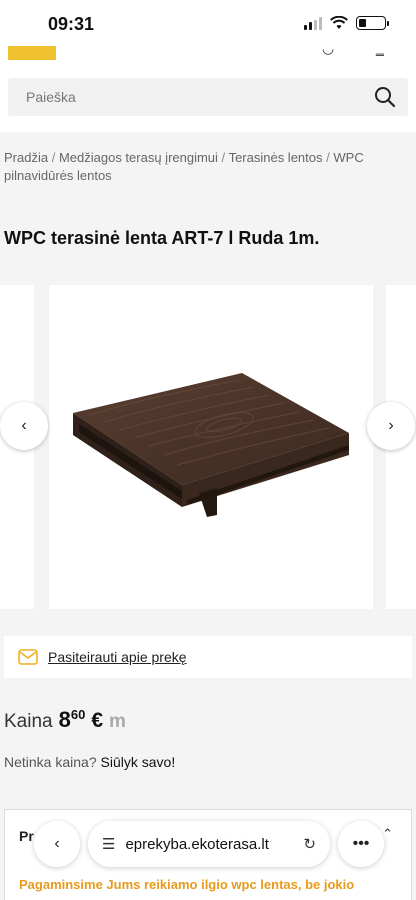 This screenshot has width=416, height=900. Describe the element at coordinates (309, 844) in the screenshot. I see `reload-icon: ↻` at that location.